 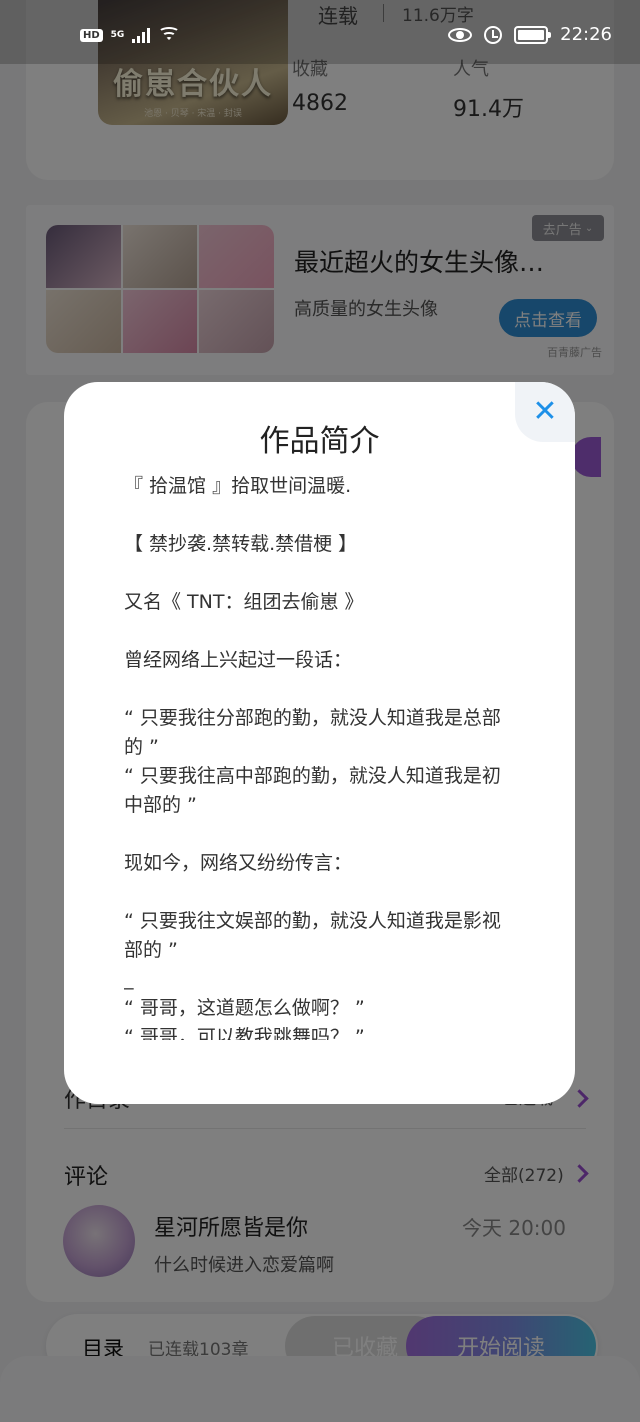 I want to click on hd-badge: HD, so click(x=91, y=35).